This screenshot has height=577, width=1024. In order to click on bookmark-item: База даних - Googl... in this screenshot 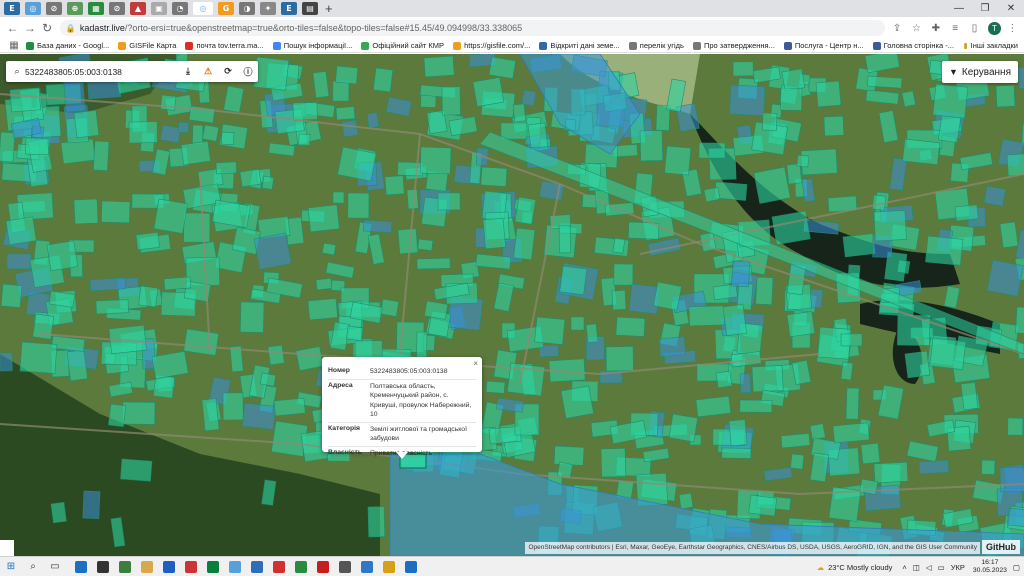, I will do `click(67, 45)`.